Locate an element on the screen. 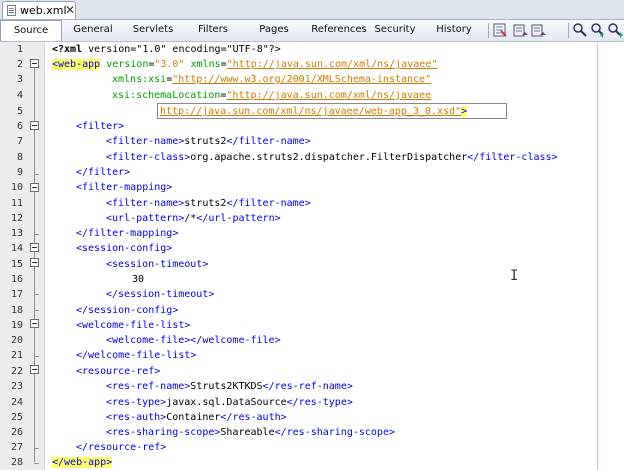 This screenshot has width=624, height=470. open-tag: <res-type> is located at coordinates (136, 402).